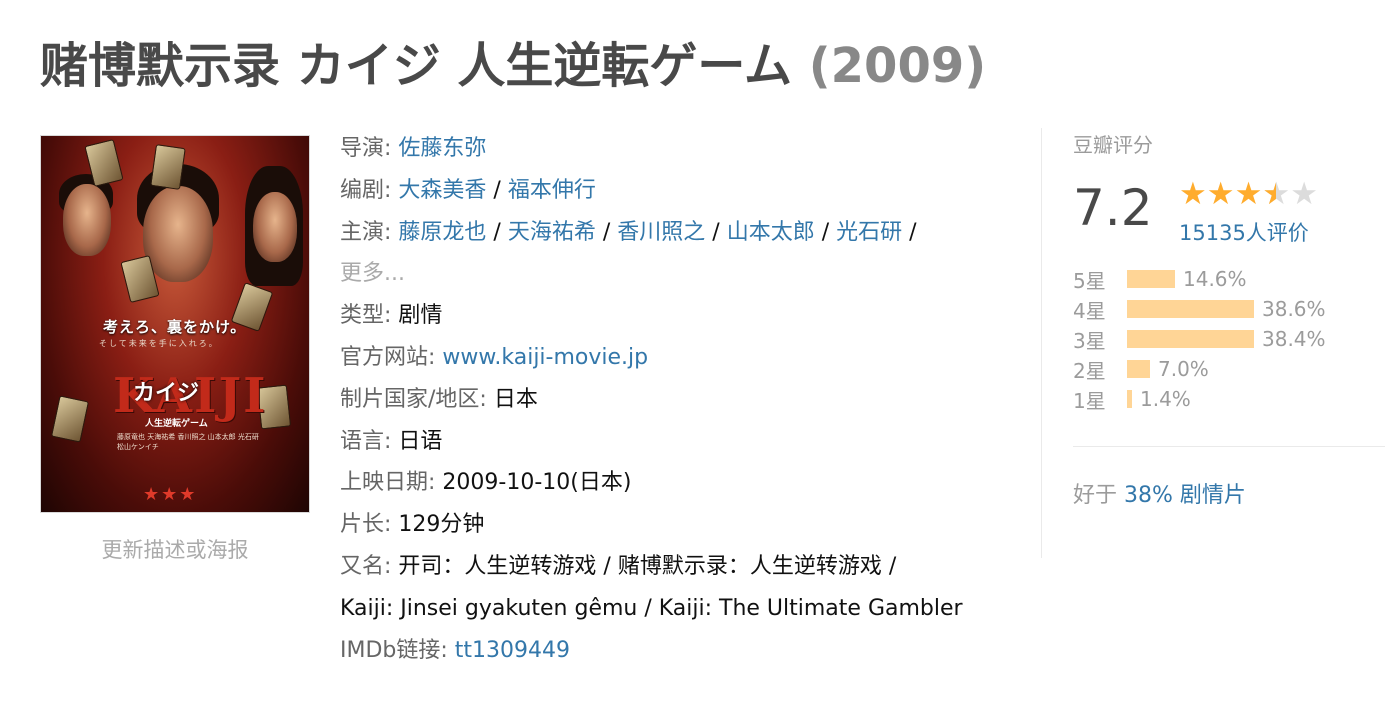 This screenshot has height=710, width=1398. Describe the element at coordinates (897, 66) in the screenshot. I see `movie-year: (2009)` at that location.